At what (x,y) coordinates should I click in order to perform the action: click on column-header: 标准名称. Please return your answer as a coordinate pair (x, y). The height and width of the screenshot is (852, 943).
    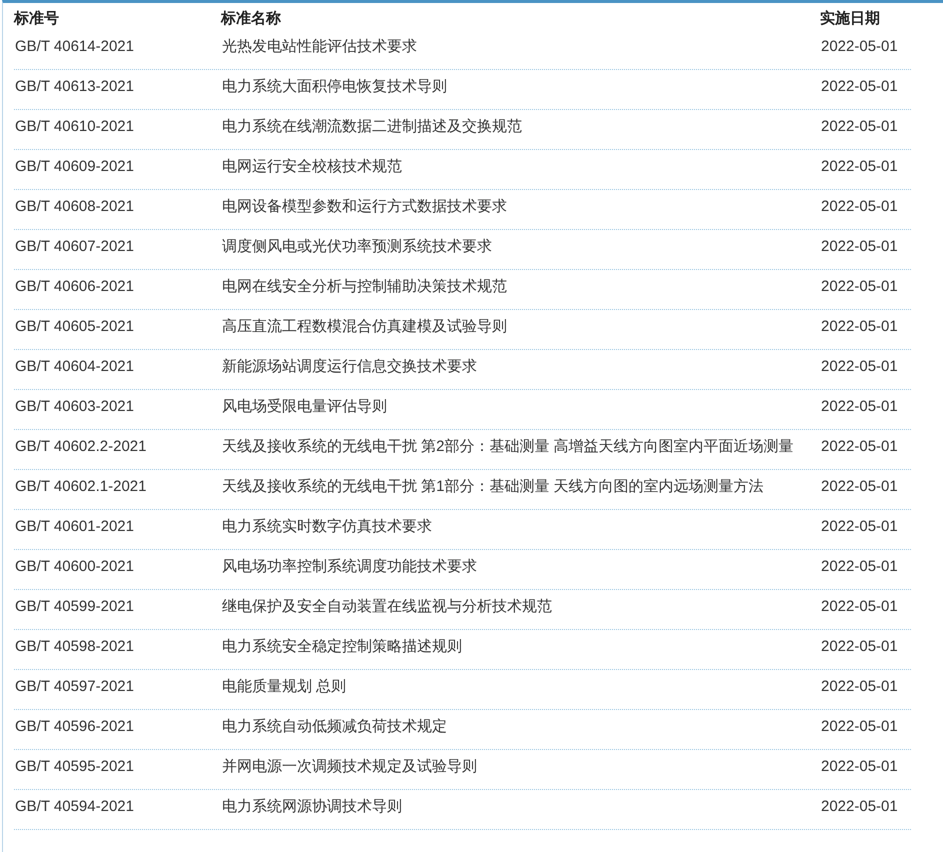
    Looking at the image, I should click on (251, 19).